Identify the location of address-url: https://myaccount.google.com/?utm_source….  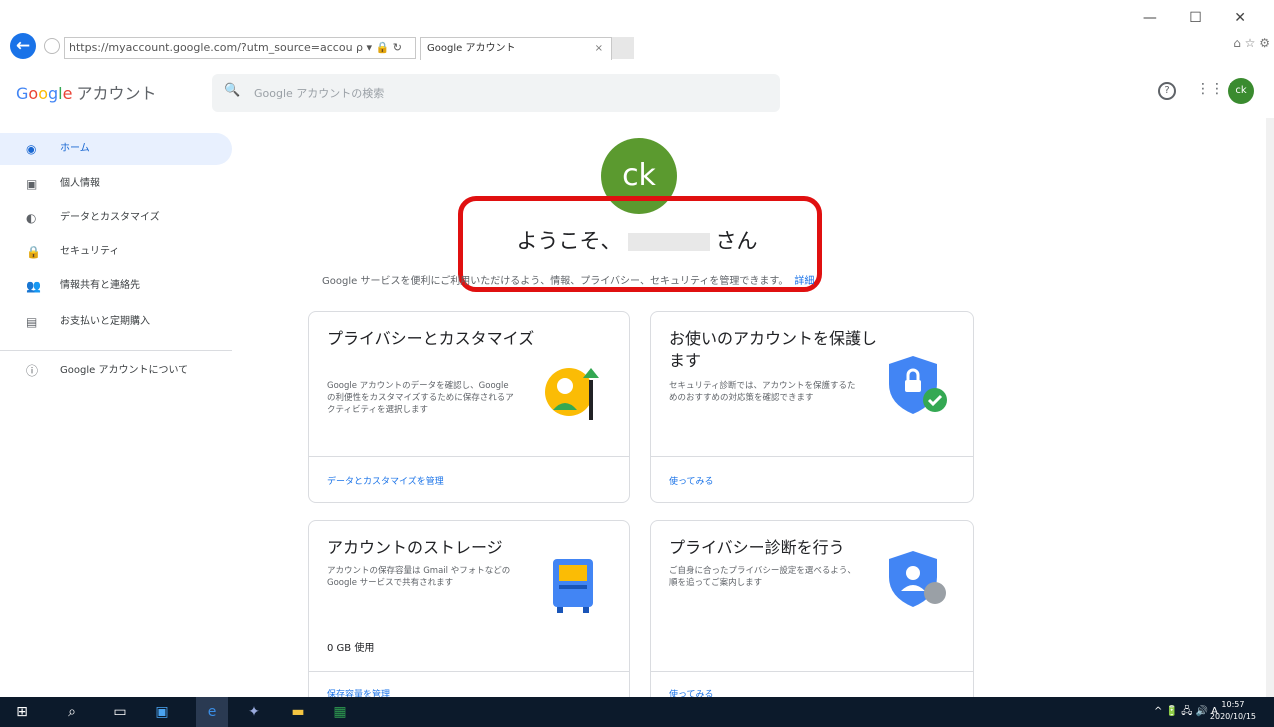
(211, 47).